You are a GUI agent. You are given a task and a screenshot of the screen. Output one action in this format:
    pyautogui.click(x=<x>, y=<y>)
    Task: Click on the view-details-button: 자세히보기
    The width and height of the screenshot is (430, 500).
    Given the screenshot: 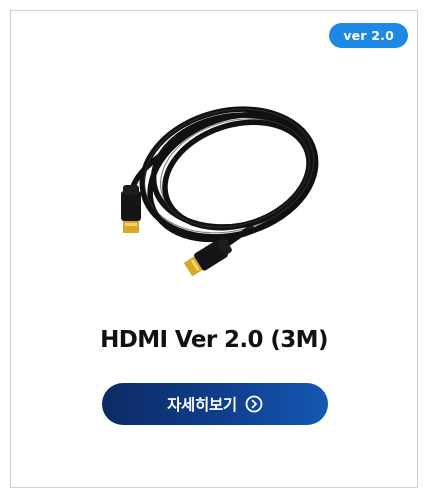 What is the action you would take?
    pyautogui.click(x=215, y=404)
    